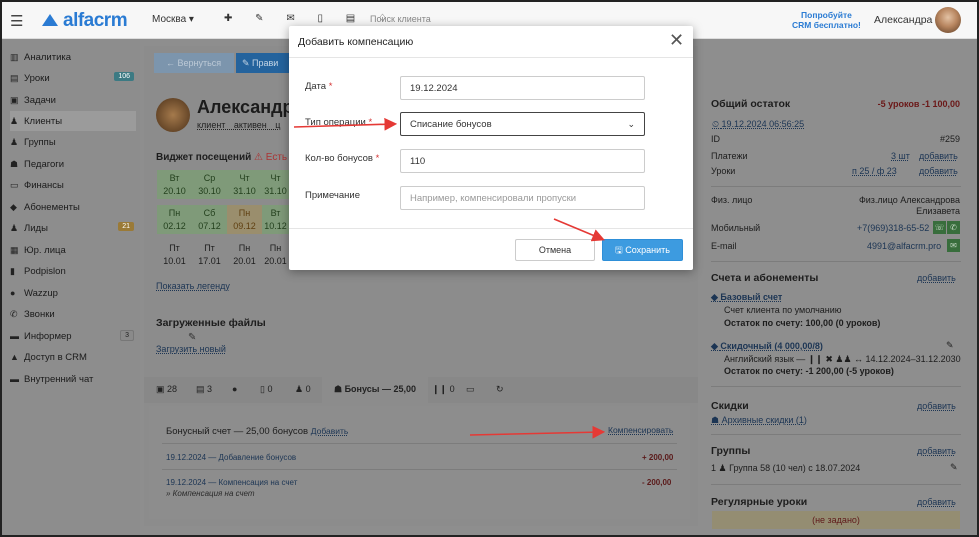  What do you see at coordinates (209, 219) in the screenshot?
I see `visit-cell: Сб 07.12` at bounding box center [209, 219].